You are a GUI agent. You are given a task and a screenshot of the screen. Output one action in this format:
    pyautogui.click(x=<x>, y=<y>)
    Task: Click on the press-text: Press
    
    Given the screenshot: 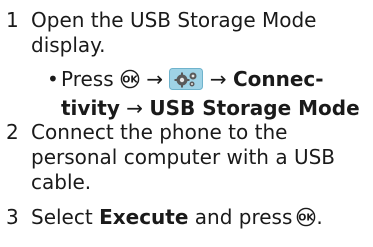 What is the action you would take?
    pyautogui.click(x=87, y=79)
    